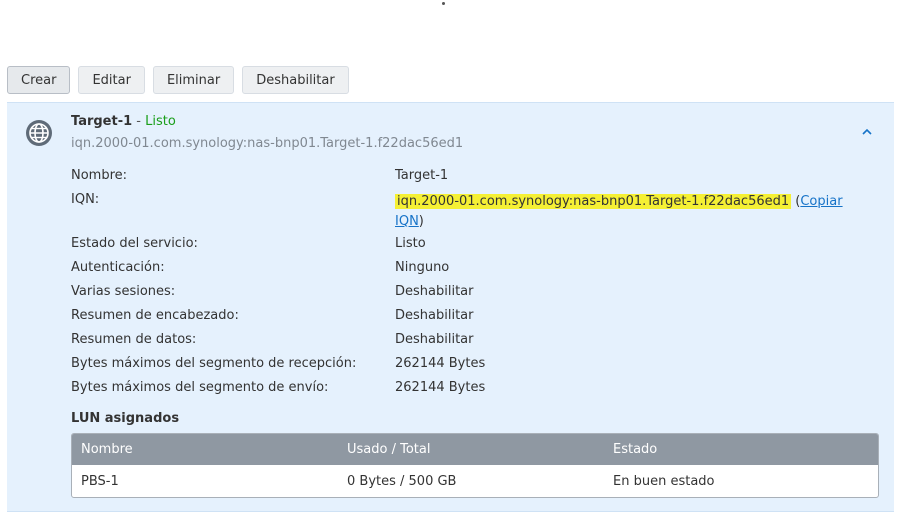 The image size is (902, 524). Describe the element at coordinates (434, 339) in the screenshot. I see `data-digest-value: Deshabilitar` at that location.